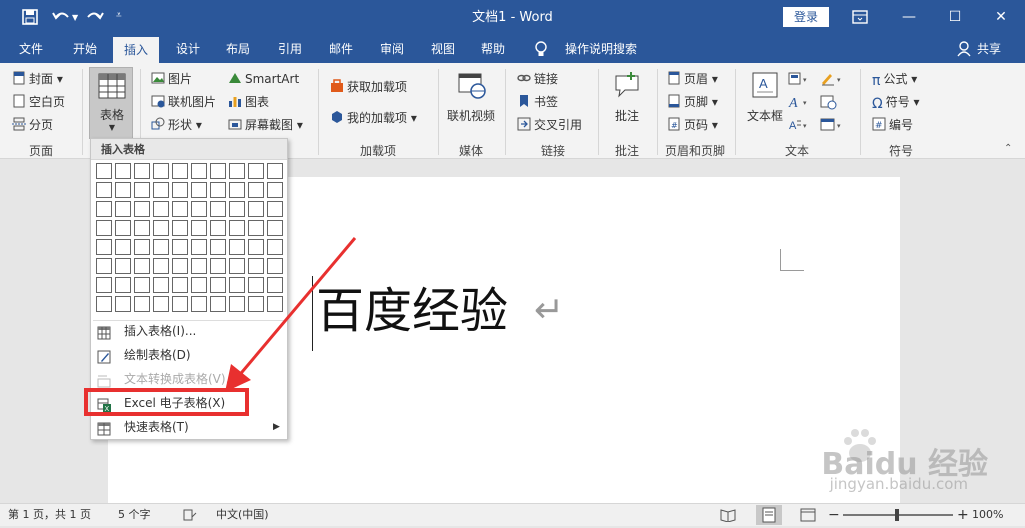 The width and height of the screenshot is (1025, 528). Describe the element at coordinates (808, 515) in the screenshot. I see `web-layout-icon` at that location.